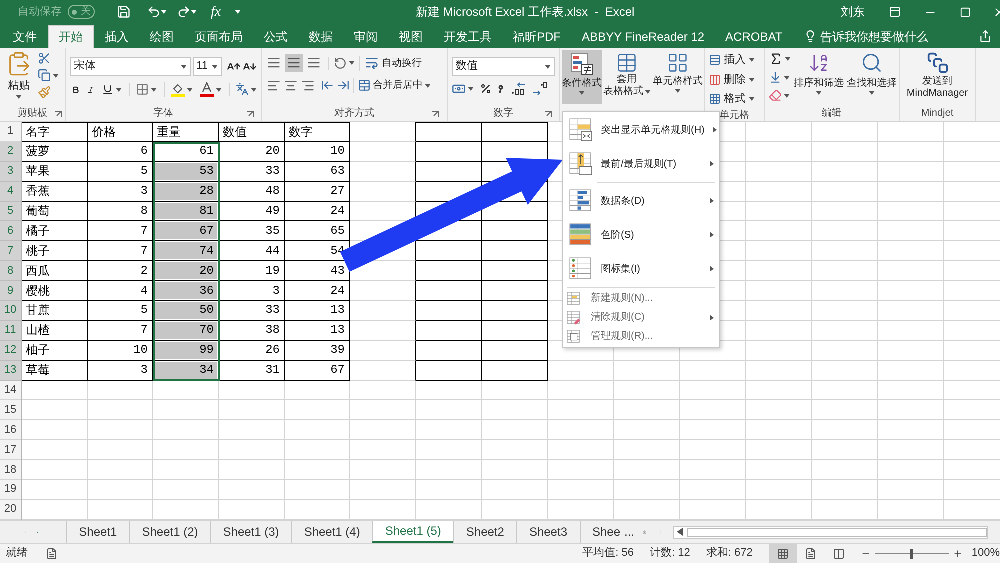 This screenshot has height=563, width=1000. What do you see at coordinates (10, 490) in the screenshot?
I see `row-header: 19` at bounding box center [10, 490].